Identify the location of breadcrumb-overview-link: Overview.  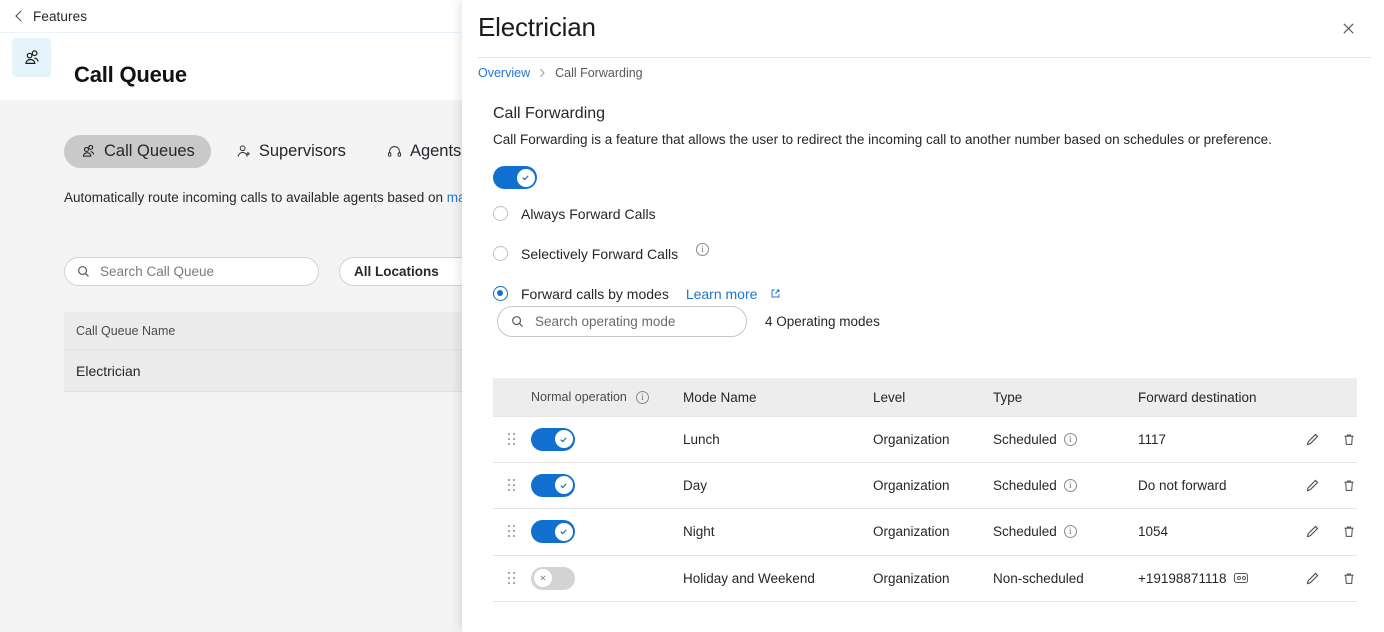
(504, 73).